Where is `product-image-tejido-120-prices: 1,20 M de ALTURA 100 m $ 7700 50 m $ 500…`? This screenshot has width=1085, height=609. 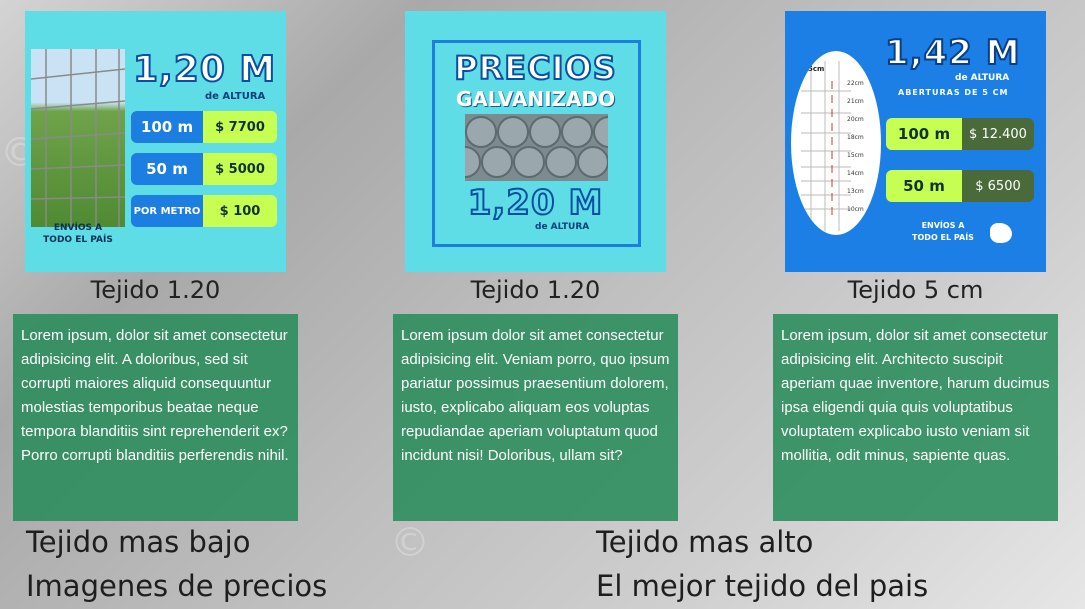
product-image-tejido-120-prices: 1,20 M de ALTURA 100 m $ 7700 50 m $ 500… is located at coordinates (155, 141).